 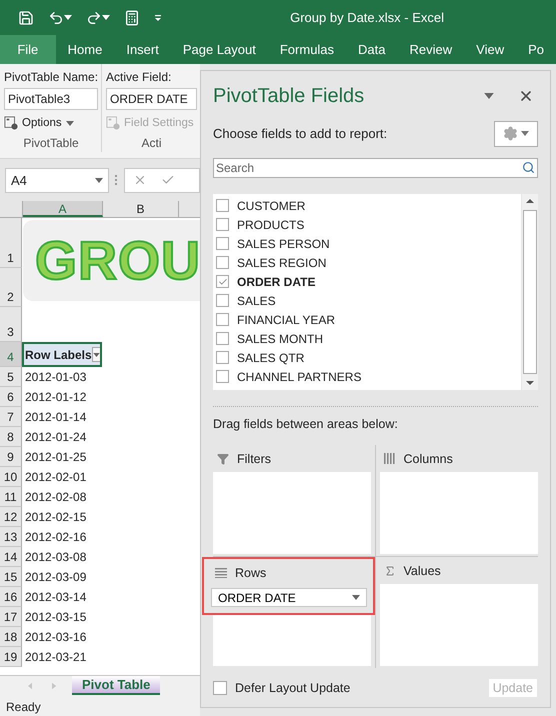 I want to click on scrollbar, so click(x=529, y=292).